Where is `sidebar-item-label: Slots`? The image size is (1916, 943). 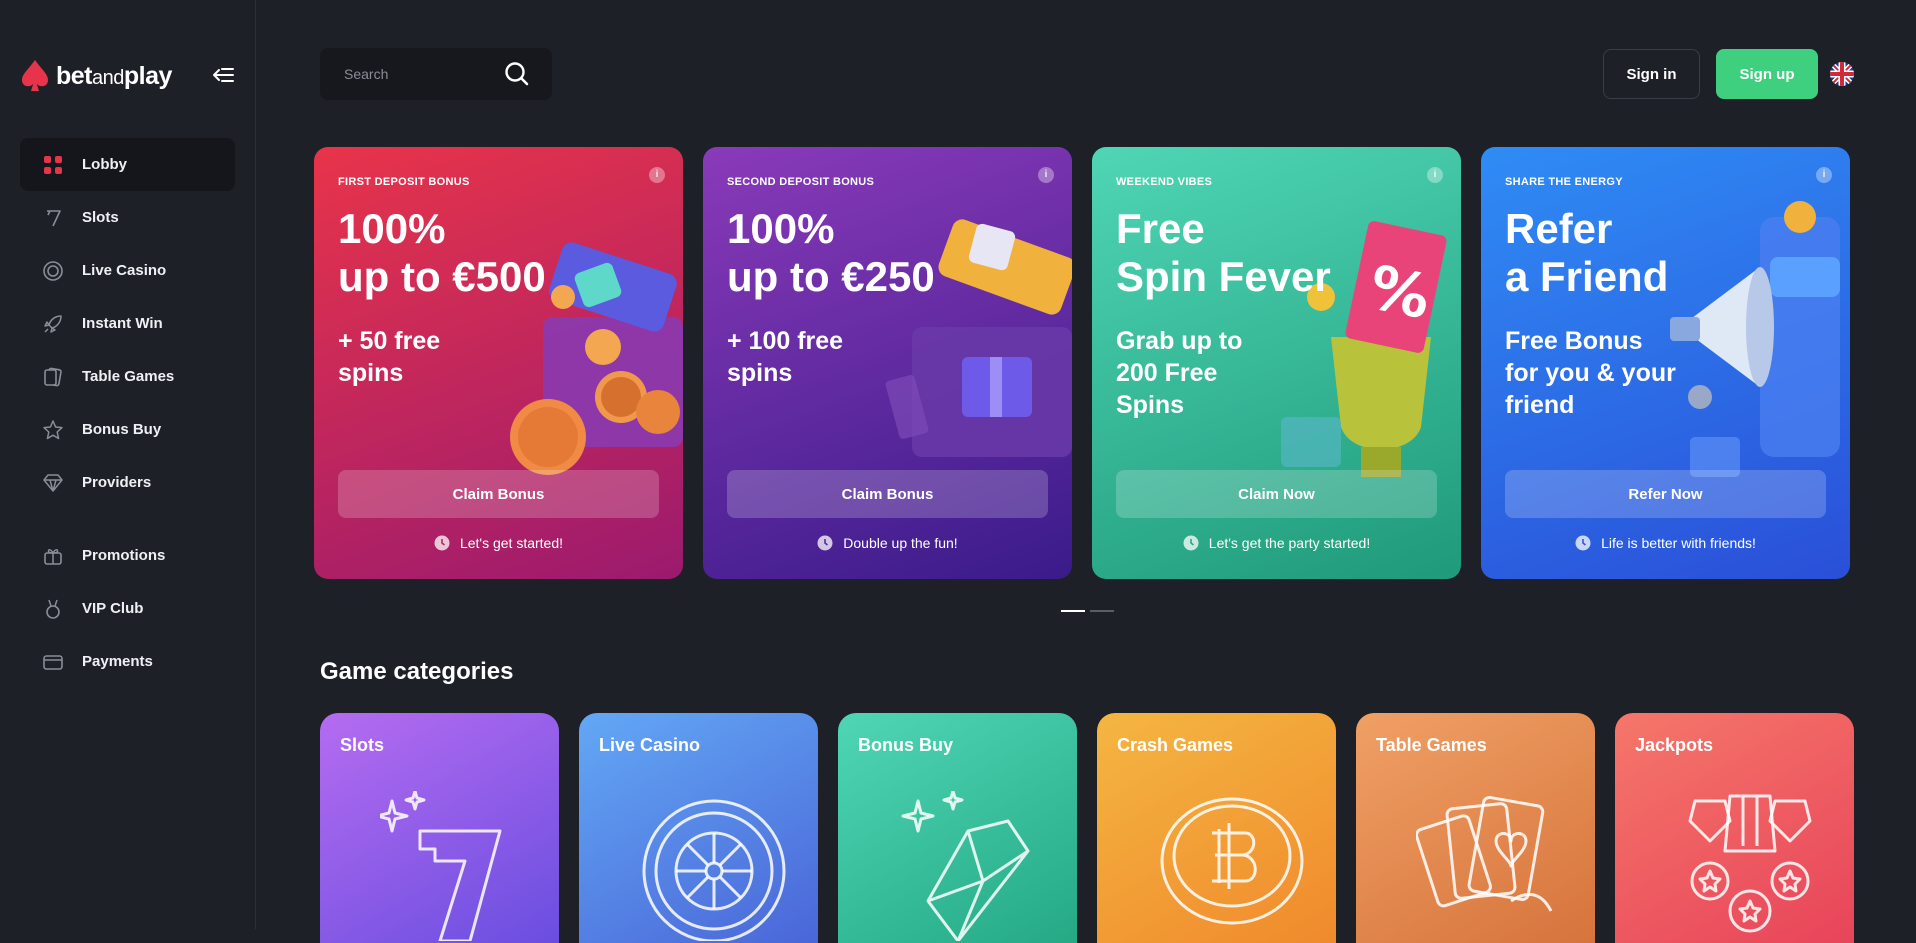 sidebar-item-label: Slots is located at coordinates (100, 217).